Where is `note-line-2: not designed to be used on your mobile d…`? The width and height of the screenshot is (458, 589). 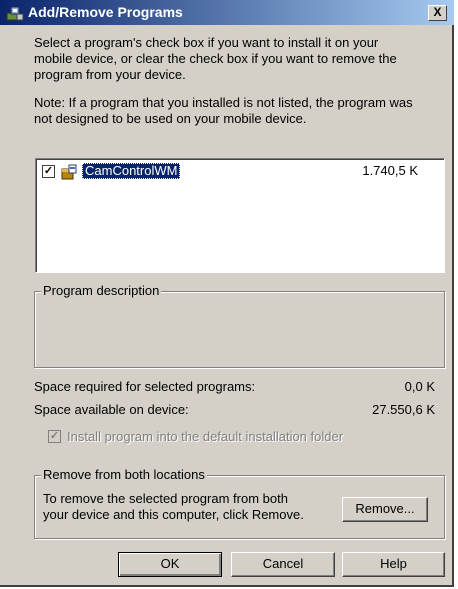 note-line-2: not designed to be used on your mobile d… is located at coordinates (170, 118).